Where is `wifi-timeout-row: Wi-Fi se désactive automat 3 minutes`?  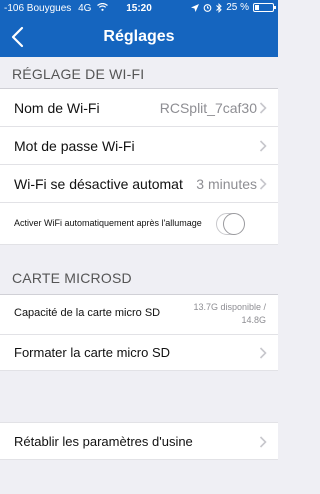
wifi-timeout-row: Wi-Fi se désactive automat 3 minutes is located at coordinates (139, 184).